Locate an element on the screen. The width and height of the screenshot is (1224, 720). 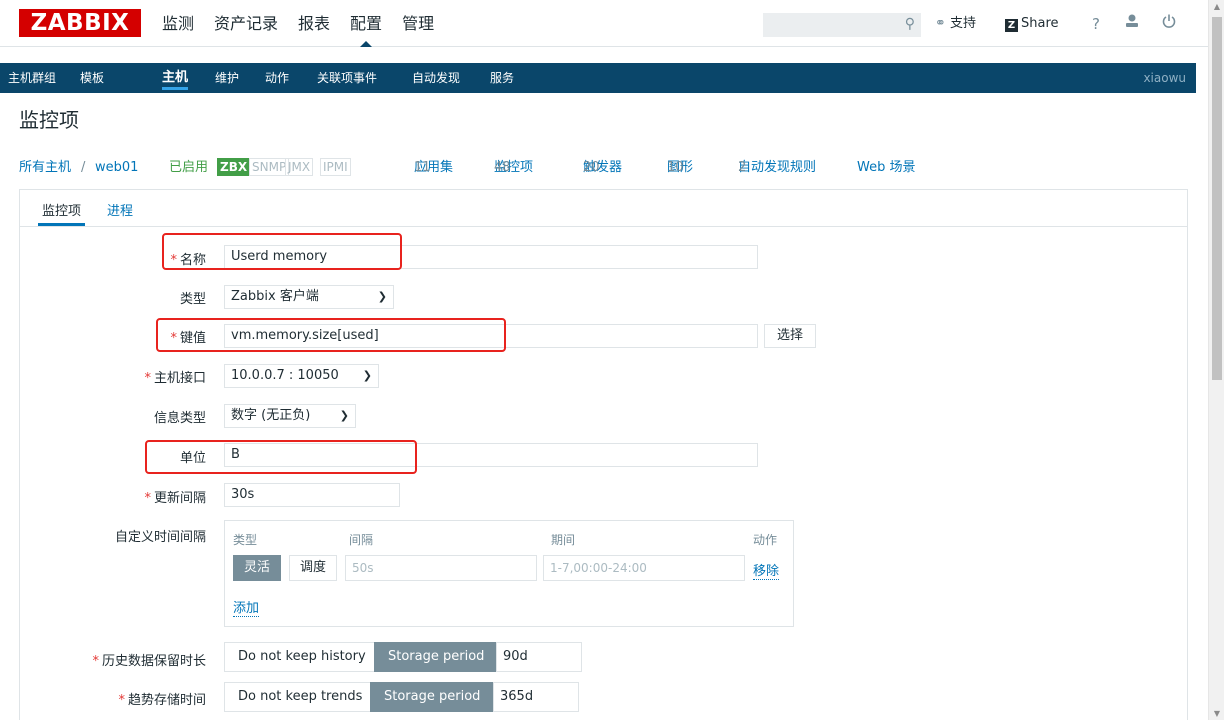
username: xiaowu is located at coordinates (1164, 78).